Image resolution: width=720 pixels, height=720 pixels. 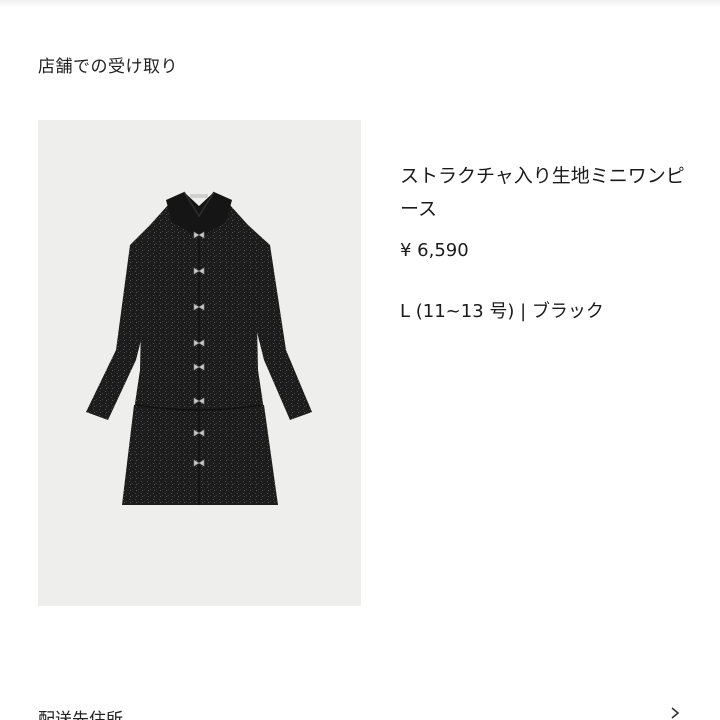 What do you see at coordinates (108, 67) in the screenshot?
I see `section-title: 店舗での受け取り` at bounding box center [108, 67].